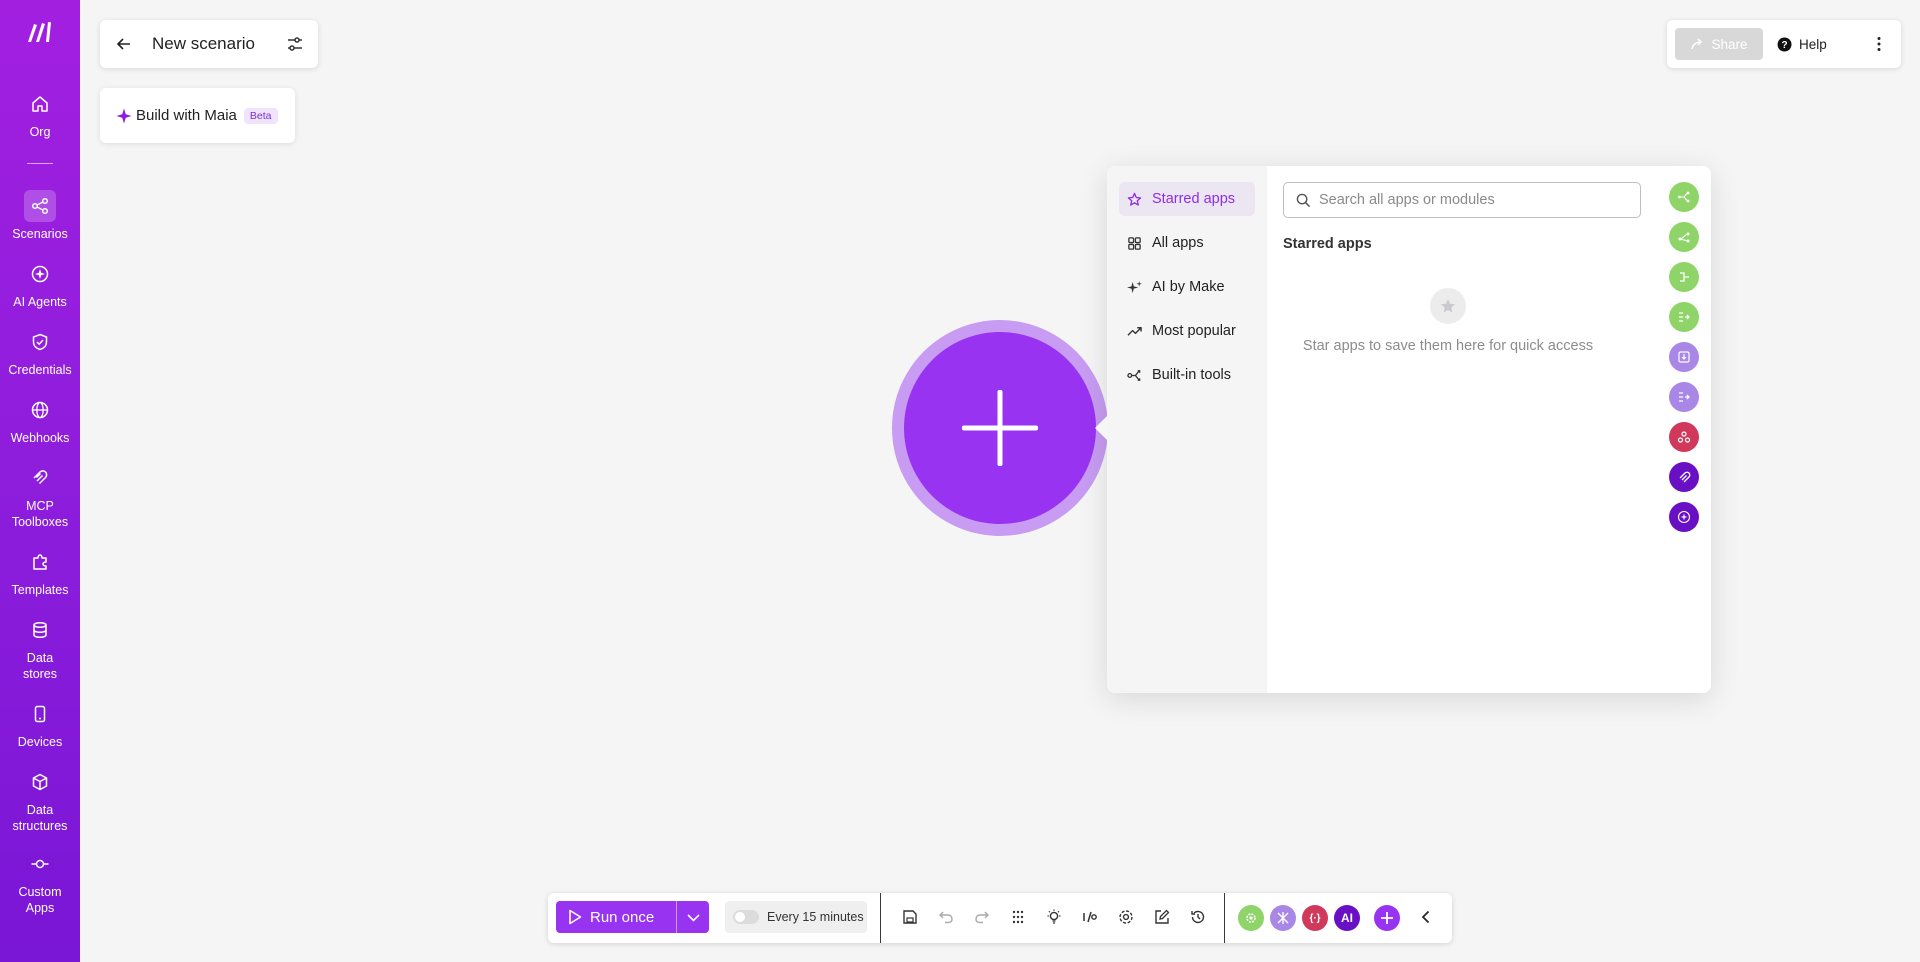 The width and height of the screenshot is (1920, 962). I want to click on io-toggle-button, so click(1090, 917).